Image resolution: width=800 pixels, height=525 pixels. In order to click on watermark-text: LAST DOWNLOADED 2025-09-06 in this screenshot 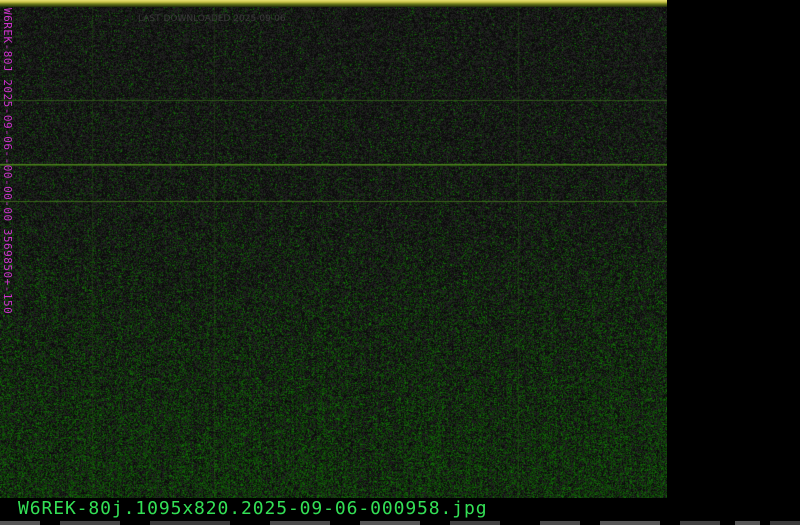, I will do `click(212, 19)`.